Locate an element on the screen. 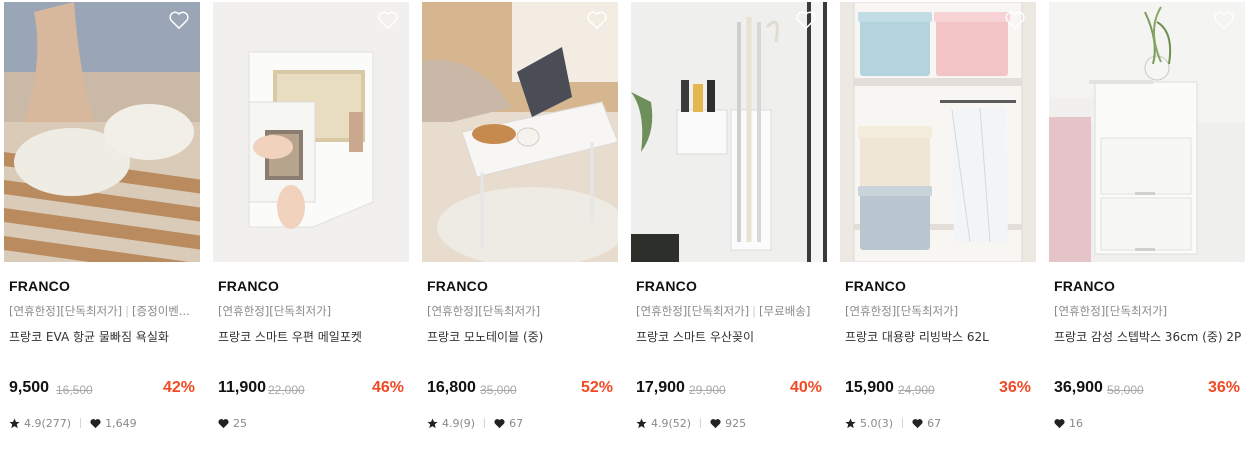 This screenshot has height=461, width=1251. mono-table-photo is located at coordinates (520, 132).